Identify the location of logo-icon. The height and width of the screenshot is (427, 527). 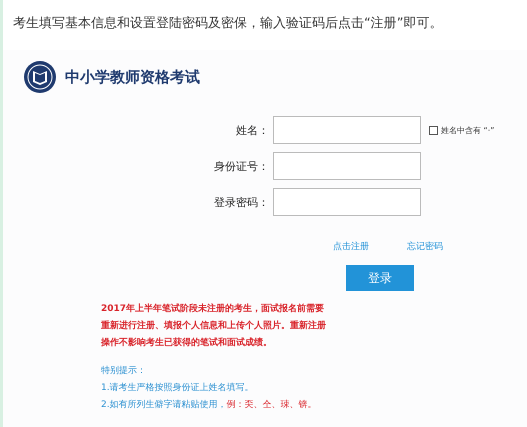
(40, 77).